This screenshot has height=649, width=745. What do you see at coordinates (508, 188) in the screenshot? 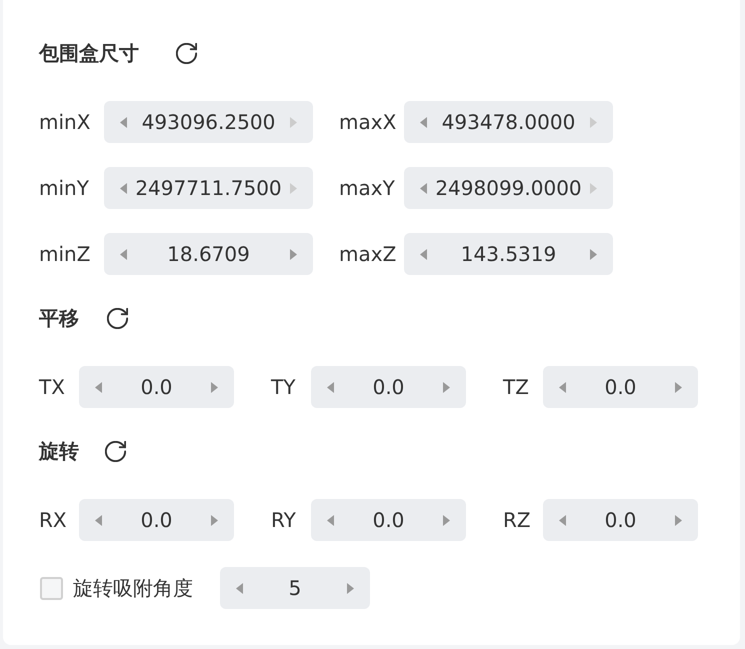
I see `number-input: 2498099.0000` at bounding box center [508, 188].